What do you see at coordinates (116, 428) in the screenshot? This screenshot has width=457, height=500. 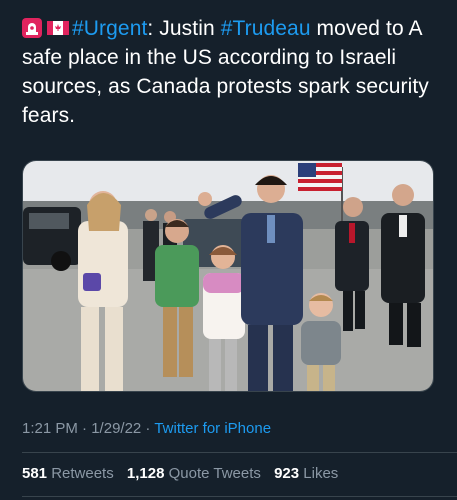 I see `tweet-date: 1/29/22` at bounding box center [116, 428].